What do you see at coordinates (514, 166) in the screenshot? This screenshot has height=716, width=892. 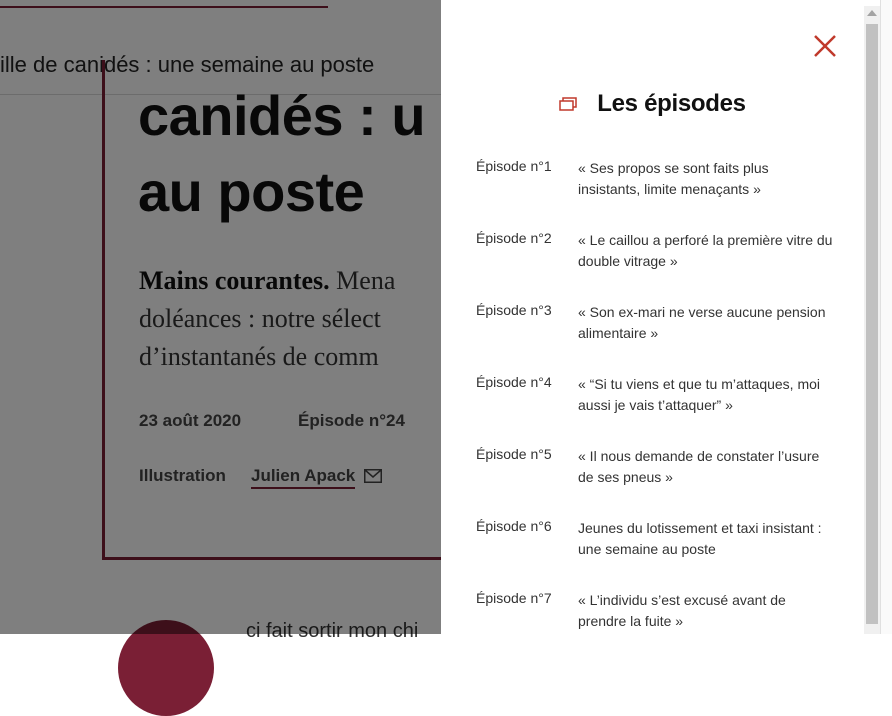 I see `episode-number: Épisode n°1` at bounding box center [514, 166].